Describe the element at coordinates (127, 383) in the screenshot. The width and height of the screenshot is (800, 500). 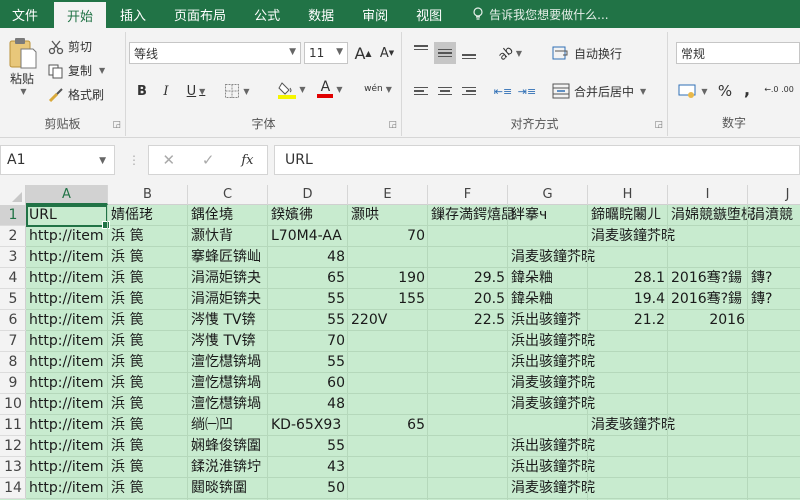
I see `cell-B9: 浜 笢` at that location.